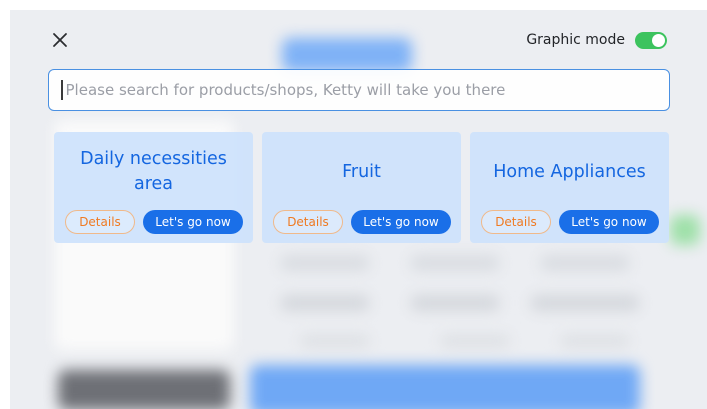 The image size is (707, 409). I want to click on bg-green-tag, so click(685, 230).